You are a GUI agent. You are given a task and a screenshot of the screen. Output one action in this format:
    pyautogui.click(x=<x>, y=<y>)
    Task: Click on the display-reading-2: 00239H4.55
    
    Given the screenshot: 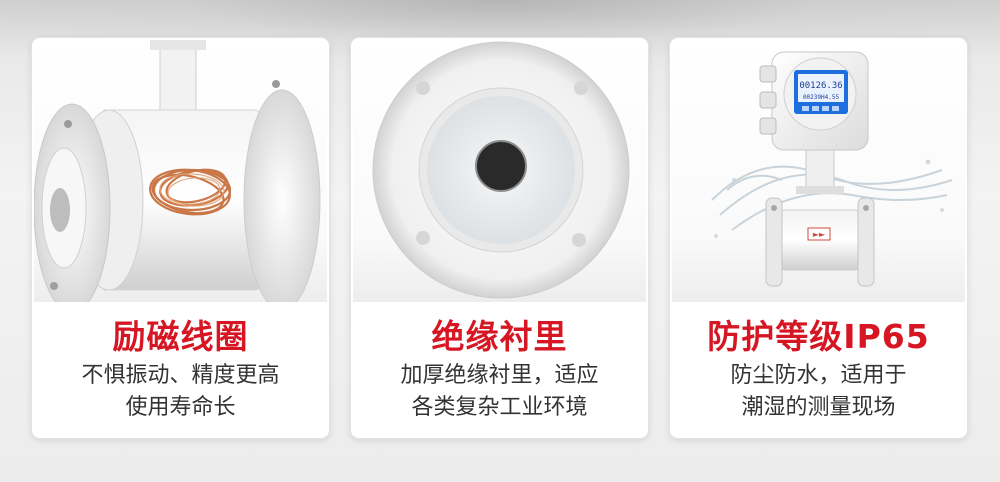 What is the action you would take?
    pyautogui.click(x=821, y=97)
    